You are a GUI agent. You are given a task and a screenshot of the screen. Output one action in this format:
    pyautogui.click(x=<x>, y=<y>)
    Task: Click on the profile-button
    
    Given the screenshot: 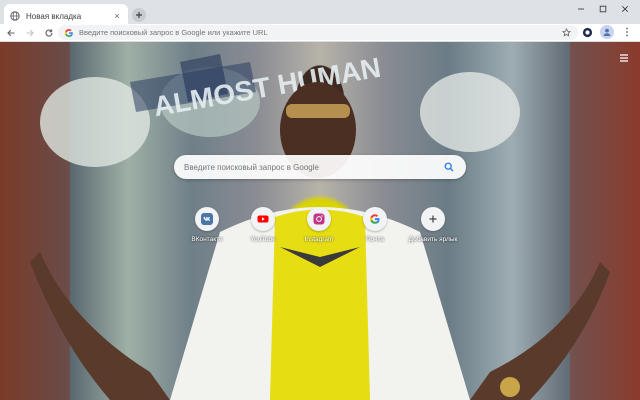 What is the action you would take?
    pyautogui.click(x=607, y=32)
    